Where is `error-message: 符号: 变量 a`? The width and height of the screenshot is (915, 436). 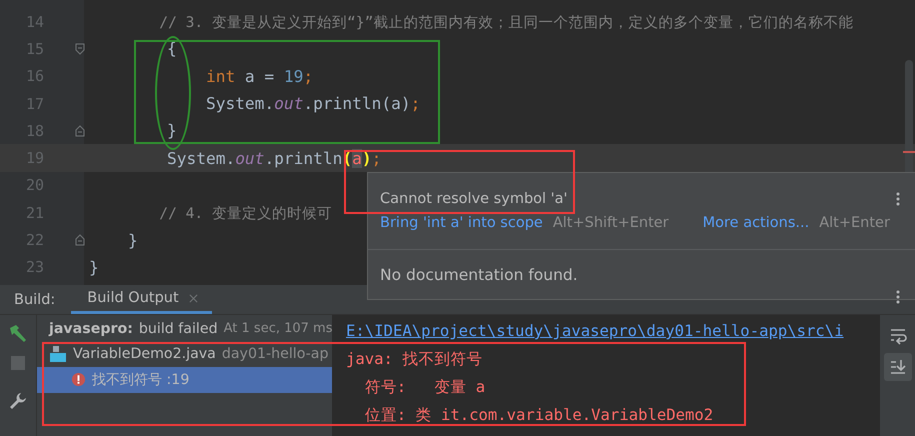
error-message: 符号: 变量 a is located at coordinates (425, 387).